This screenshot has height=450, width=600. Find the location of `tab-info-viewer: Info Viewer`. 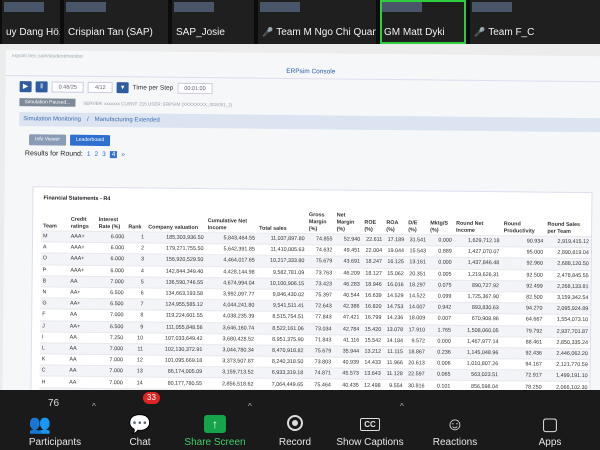

tab-info-viewer: Info Viewer is located at coordinates (48, 140).